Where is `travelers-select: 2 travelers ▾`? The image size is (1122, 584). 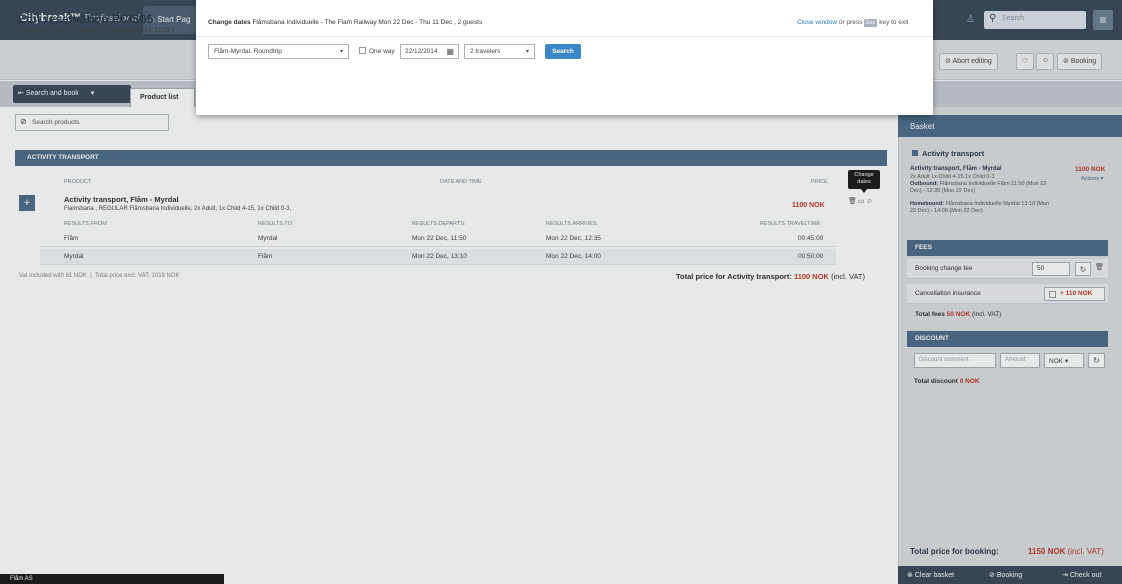
travelers-select: 2 travelers ▾ is located at coordinates (499, 51).